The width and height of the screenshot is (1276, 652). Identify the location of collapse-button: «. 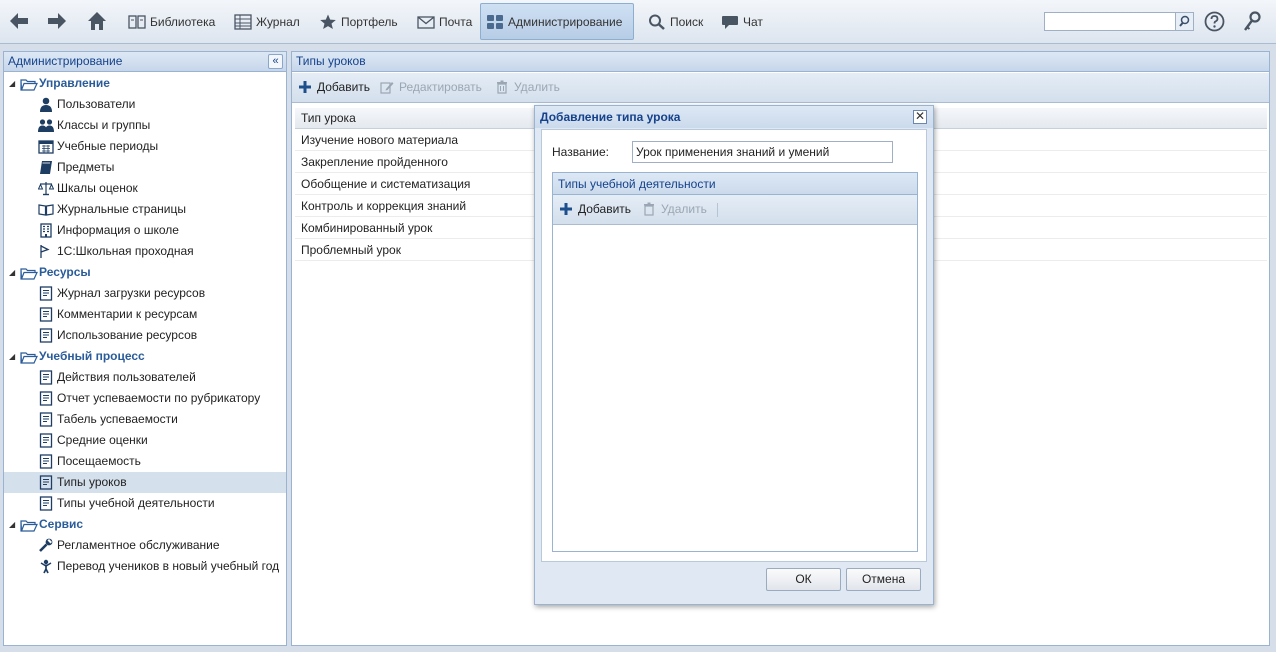
(275, 61).